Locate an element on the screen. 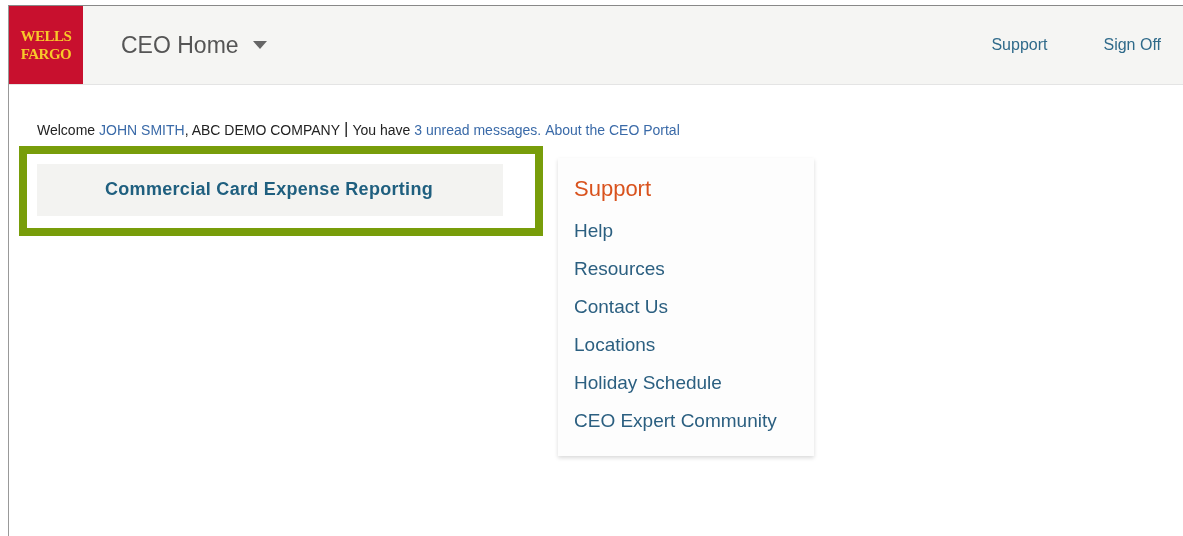 The image size is (1183, 536). home-menu-button: CEO Home is located at coordinates (194, 45).